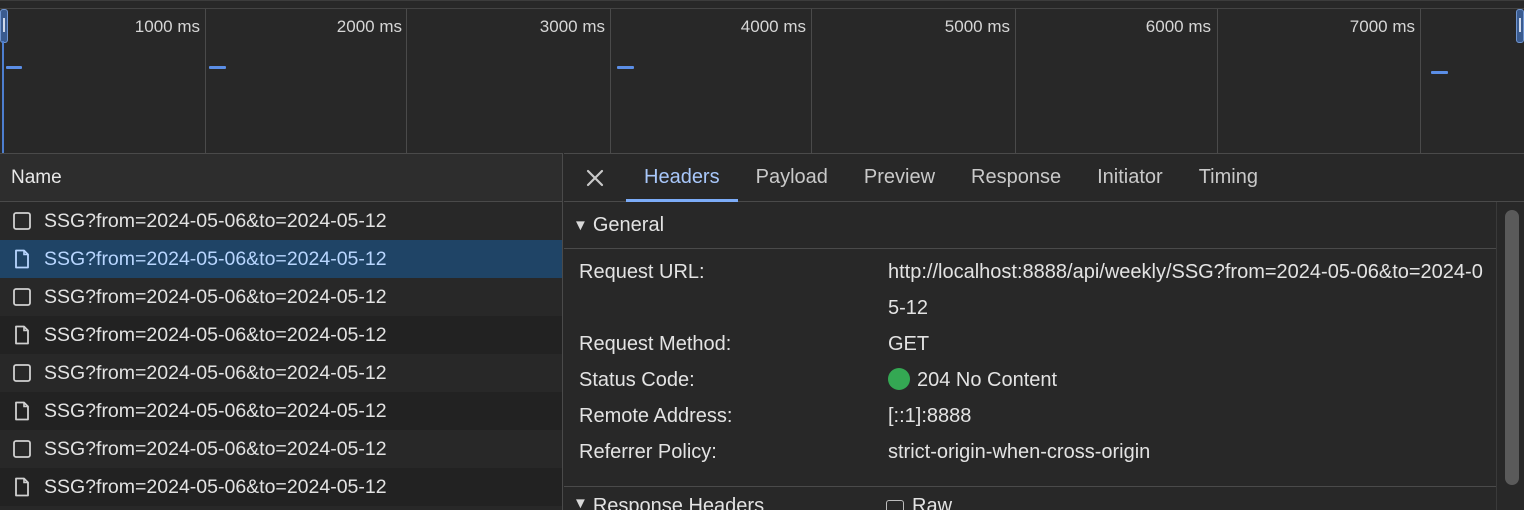  What do you see at coordinates (1030, 498) in the screenshot?
I see `response-headers-section-toggle: ▼ Response Headers Raw` at bounding box center [1030, 498].